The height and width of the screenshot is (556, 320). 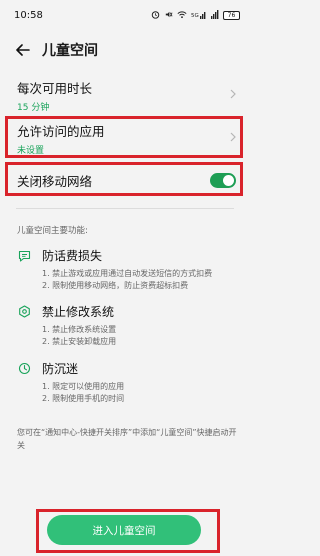 I want to click on available-time-value: 15 分钟, so click(x=33, y=107).